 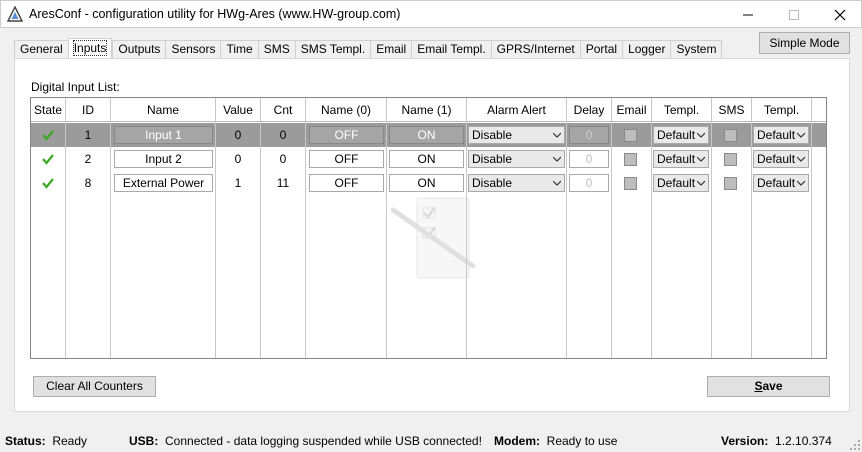 What do you see at coordinates (631, 110) in the screenshot?
I see `col-email: Email` at bounding box center [631, 110].